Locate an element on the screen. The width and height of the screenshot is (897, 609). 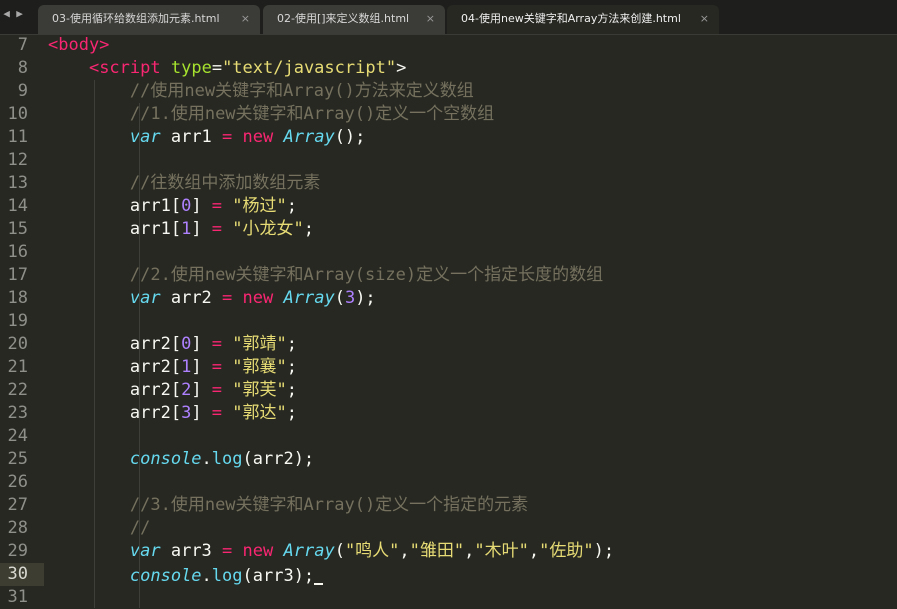
code-token: > is located at coordinates (401, 68).